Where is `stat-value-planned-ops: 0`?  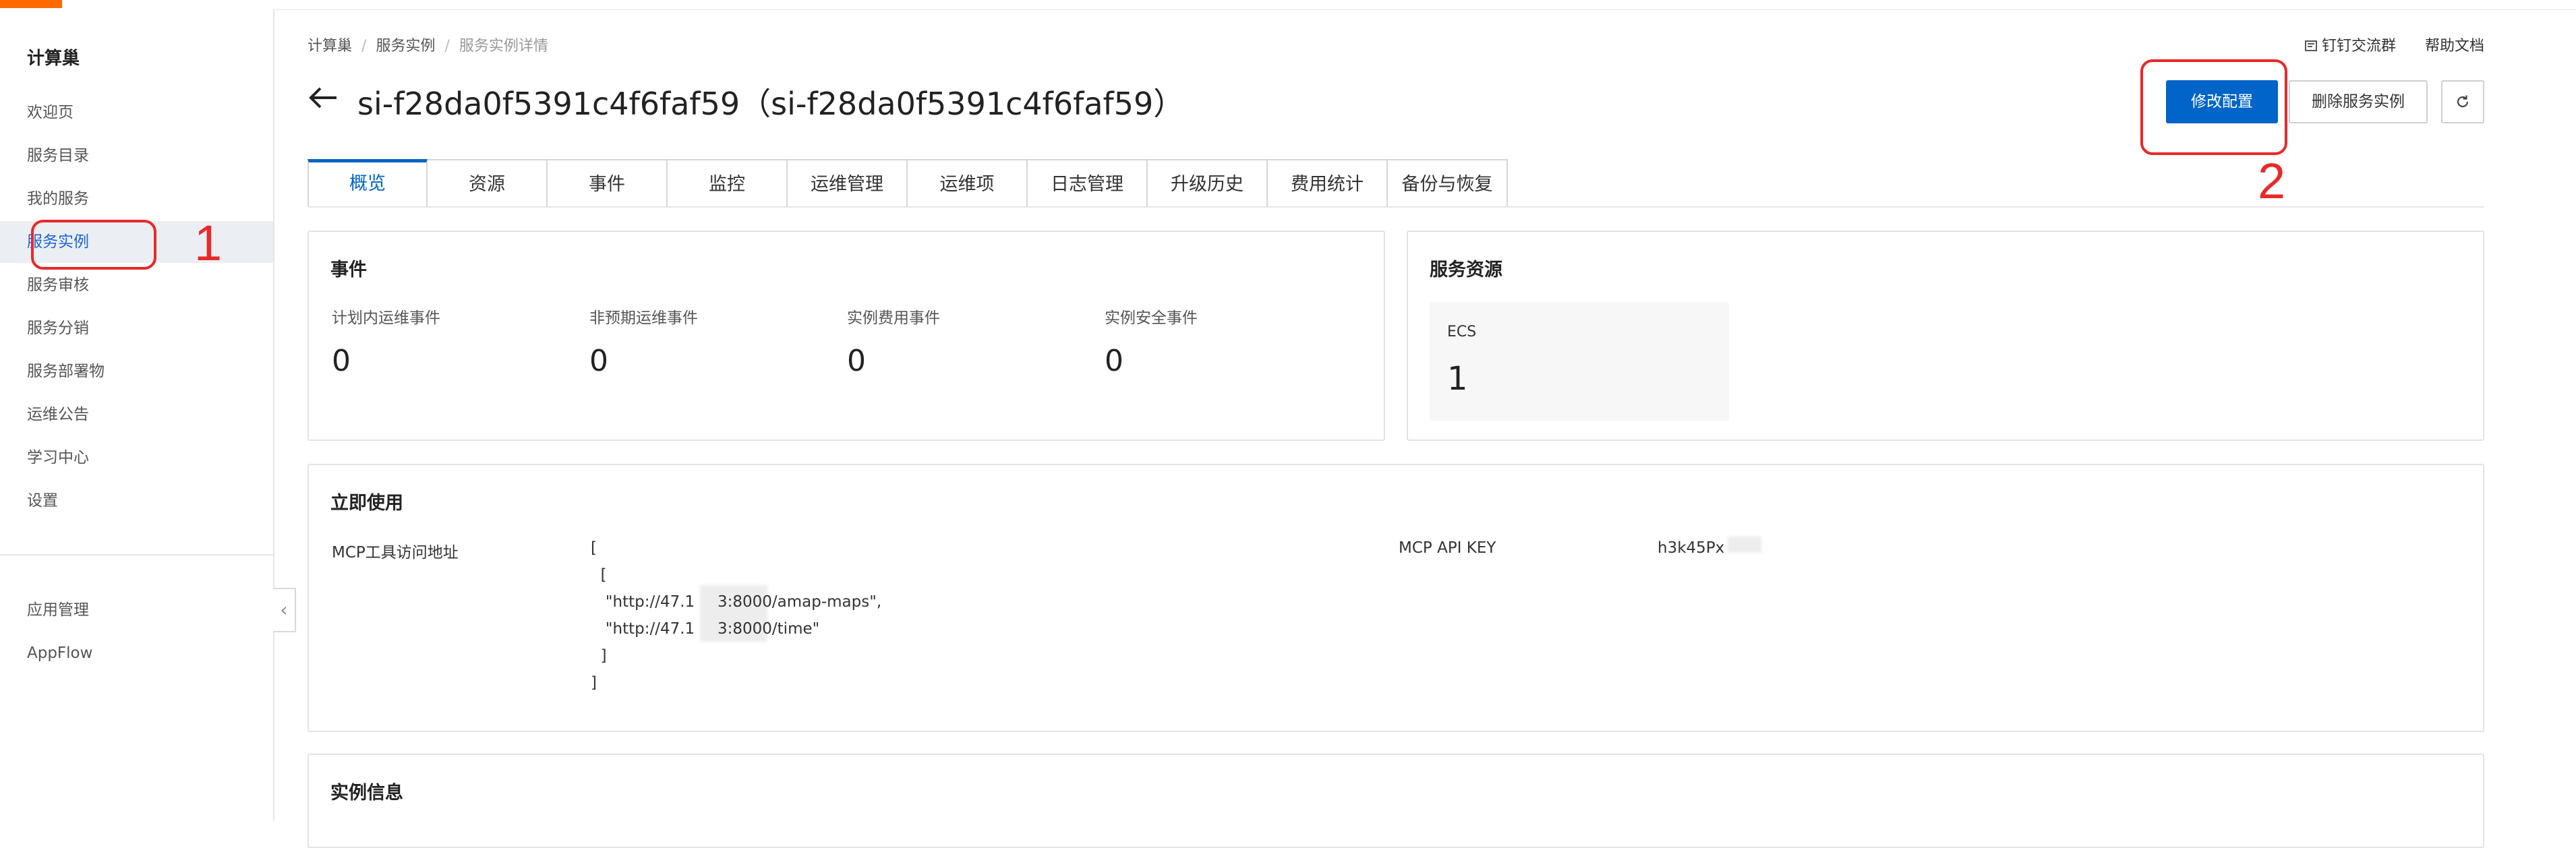 stat-value-planned-ops: 0 is located at coordinates (341, 361).